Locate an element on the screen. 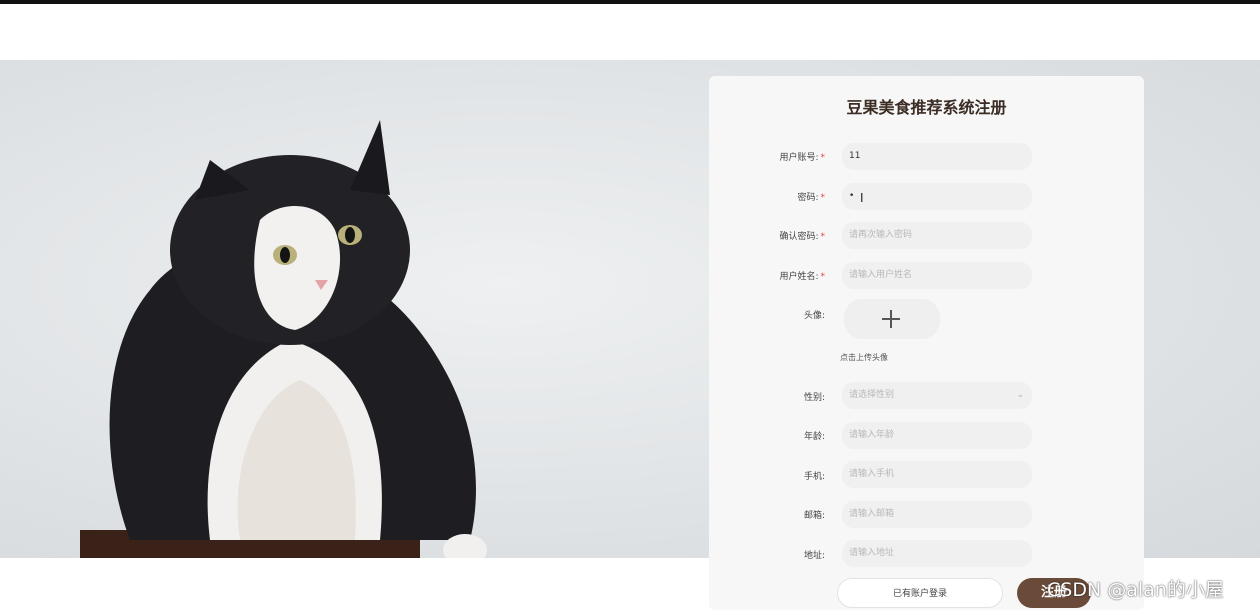 This screenshot has width=1260, height=610. address-input: 请输入地址 is located at coordinates (937, 553).